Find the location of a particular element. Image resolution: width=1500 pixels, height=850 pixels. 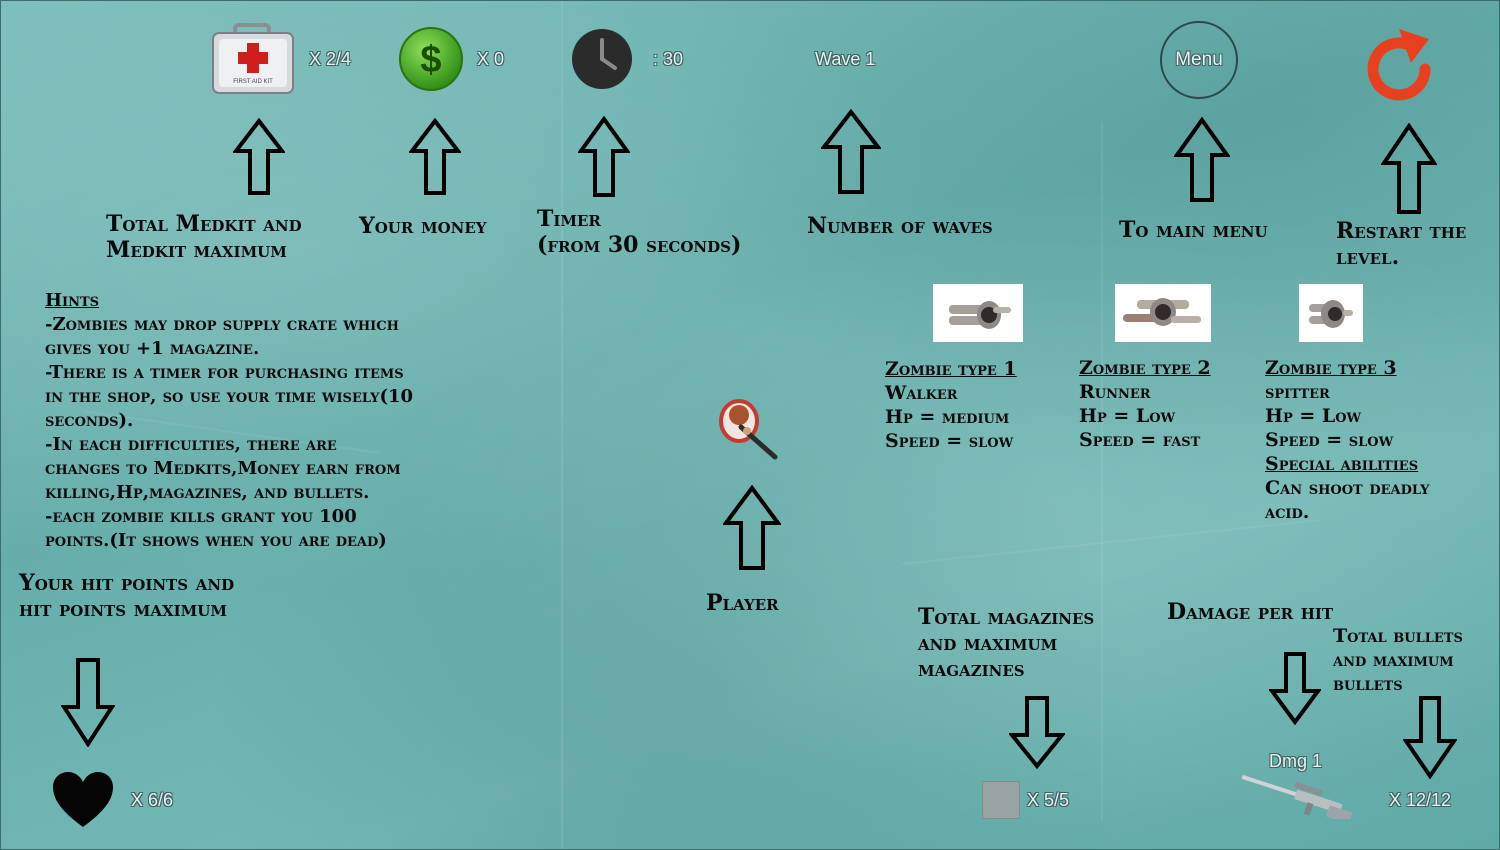

restart-label: Restart the level. is located at coordinates (1401, 244).